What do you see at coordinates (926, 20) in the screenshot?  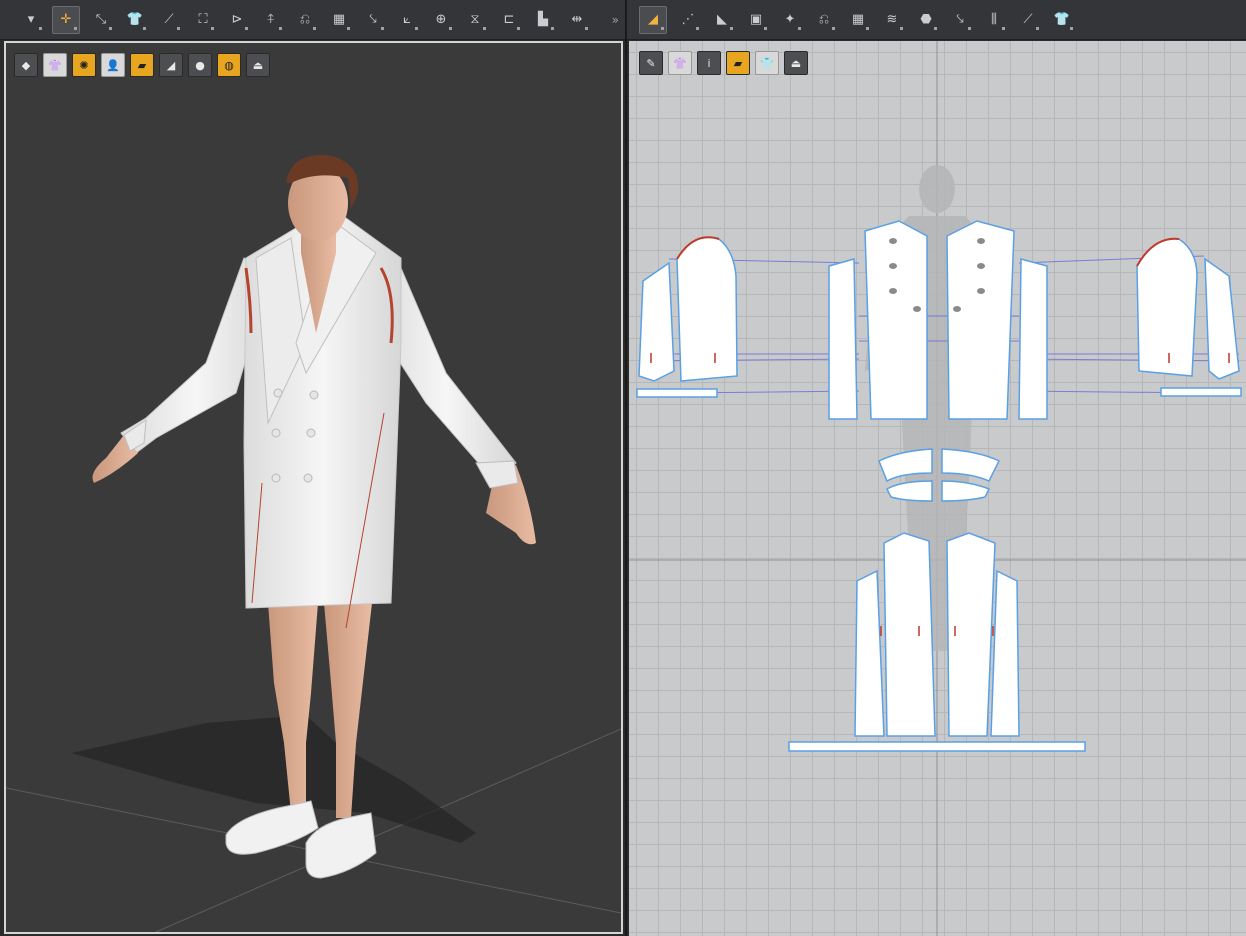 I see `button-2d-icon: ⬣` at bounding box center [926, 20].